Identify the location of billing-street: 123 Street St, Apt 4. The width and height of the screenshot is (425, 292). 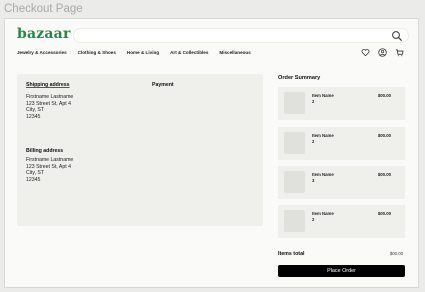
(48, 166).